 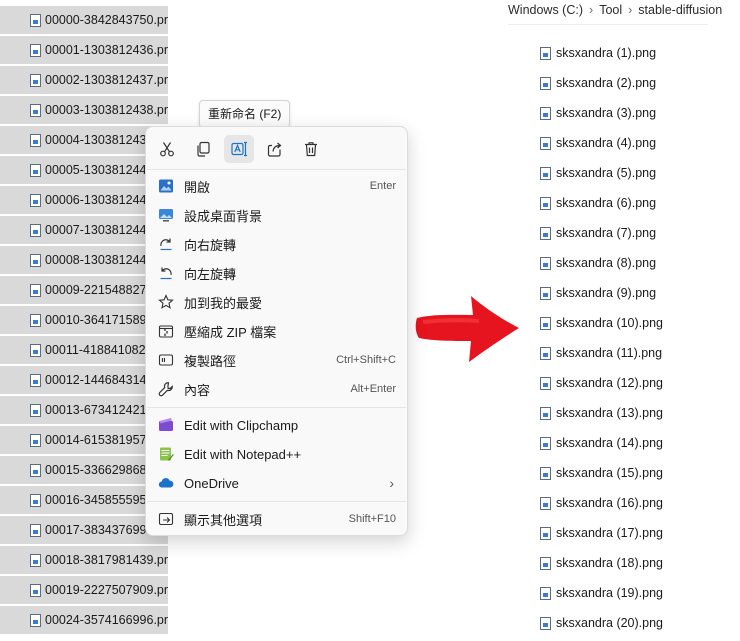 I want to click on file-name: sksxandra (14).png, so click(x=610, y=443).